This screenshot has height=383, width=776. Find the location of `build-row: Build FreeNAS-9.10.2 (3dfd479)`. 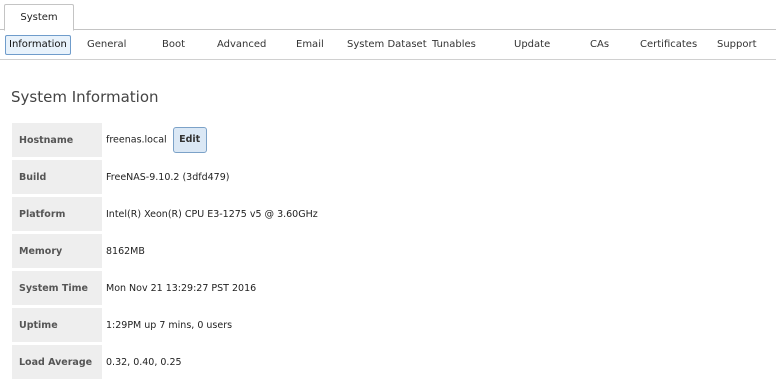

build-row: Build FreeNAS-9.10.2 (3dfd479) is located at coordinates (165, 177).